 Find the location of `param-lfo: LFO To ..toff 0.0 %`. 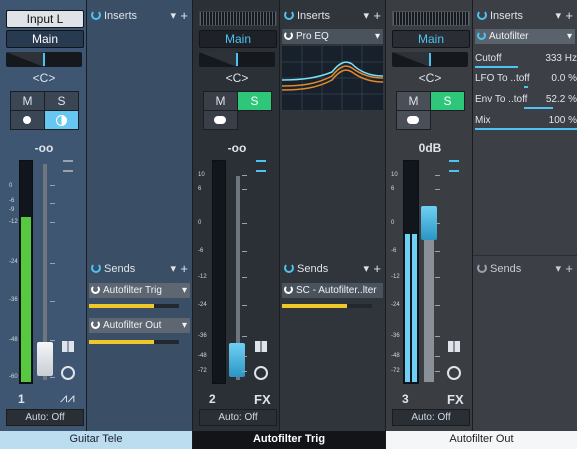

param-lfo: LFO To ..toff 0.0 % is located at coordinates (526, 80).